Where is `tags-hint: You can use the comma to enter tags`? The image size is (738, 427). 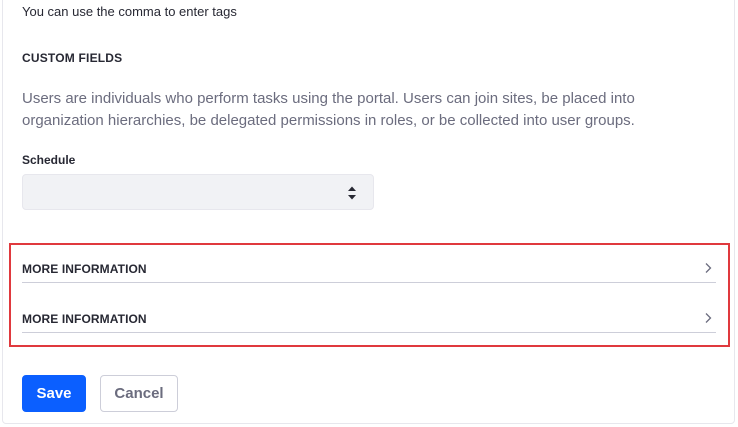 tags-hint: You can use the comma to enter tags is located at coordinates (129, 11).